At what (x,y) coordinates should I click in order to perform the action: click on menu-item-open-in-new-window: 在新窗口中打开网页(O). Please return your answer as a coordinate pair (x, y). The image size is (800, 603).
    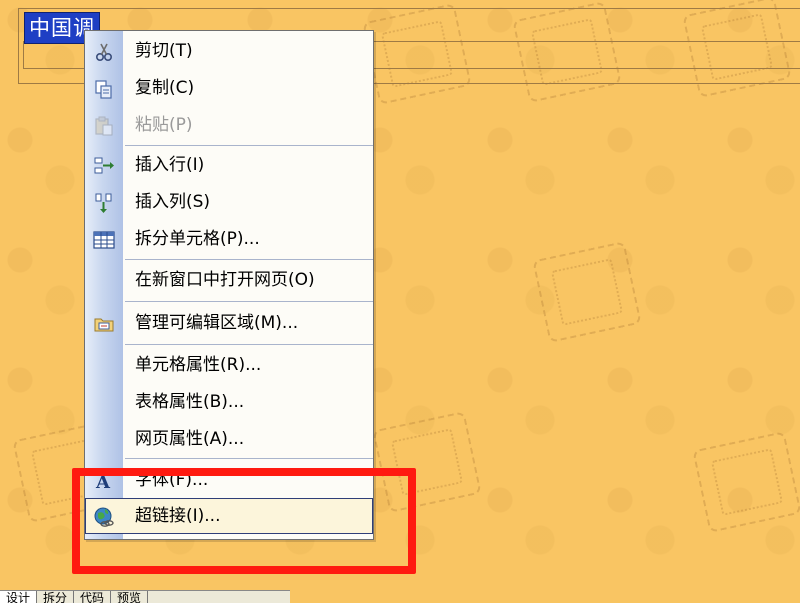
    Looking at the image, I should click on (229, 280).